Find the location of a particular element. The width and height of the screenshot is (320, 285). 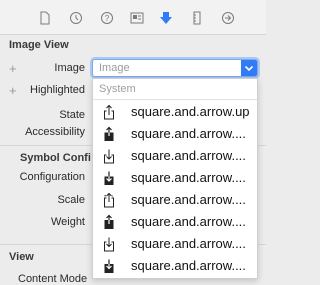

dropdown-group-header: System is located at coordinates (117, 89).